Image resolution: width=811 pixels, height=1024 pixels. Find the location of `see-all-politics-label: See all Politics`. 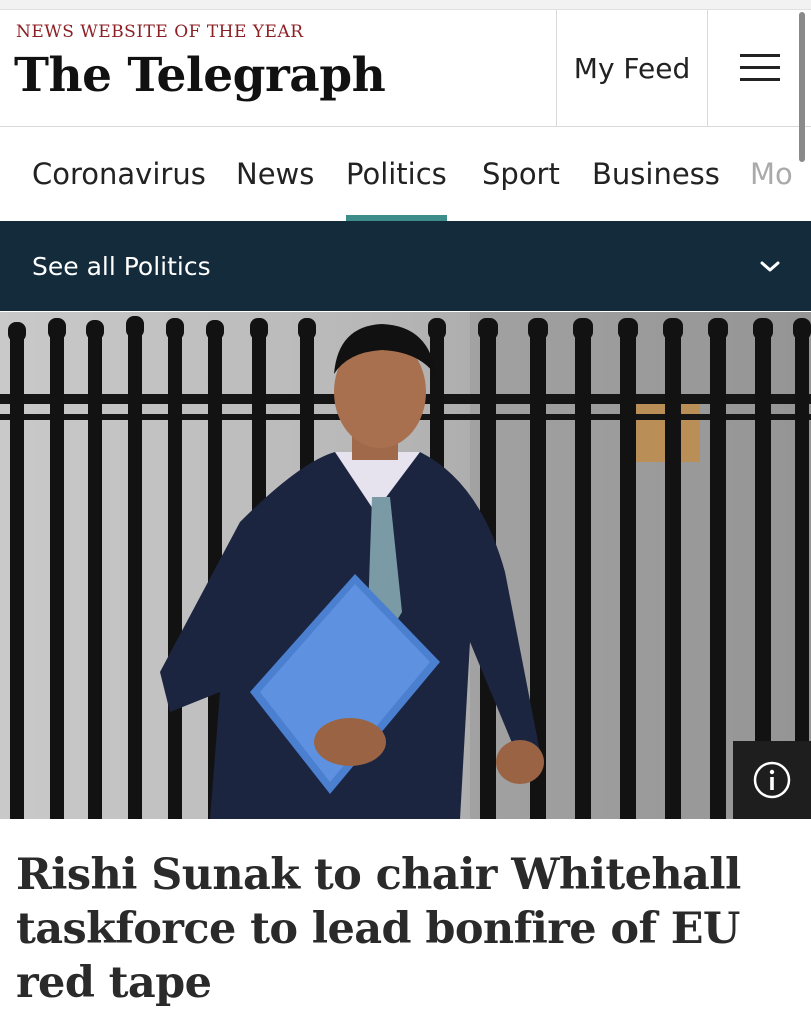

see-all-politics-label: See all Politics is located at coordinates (121, 266).